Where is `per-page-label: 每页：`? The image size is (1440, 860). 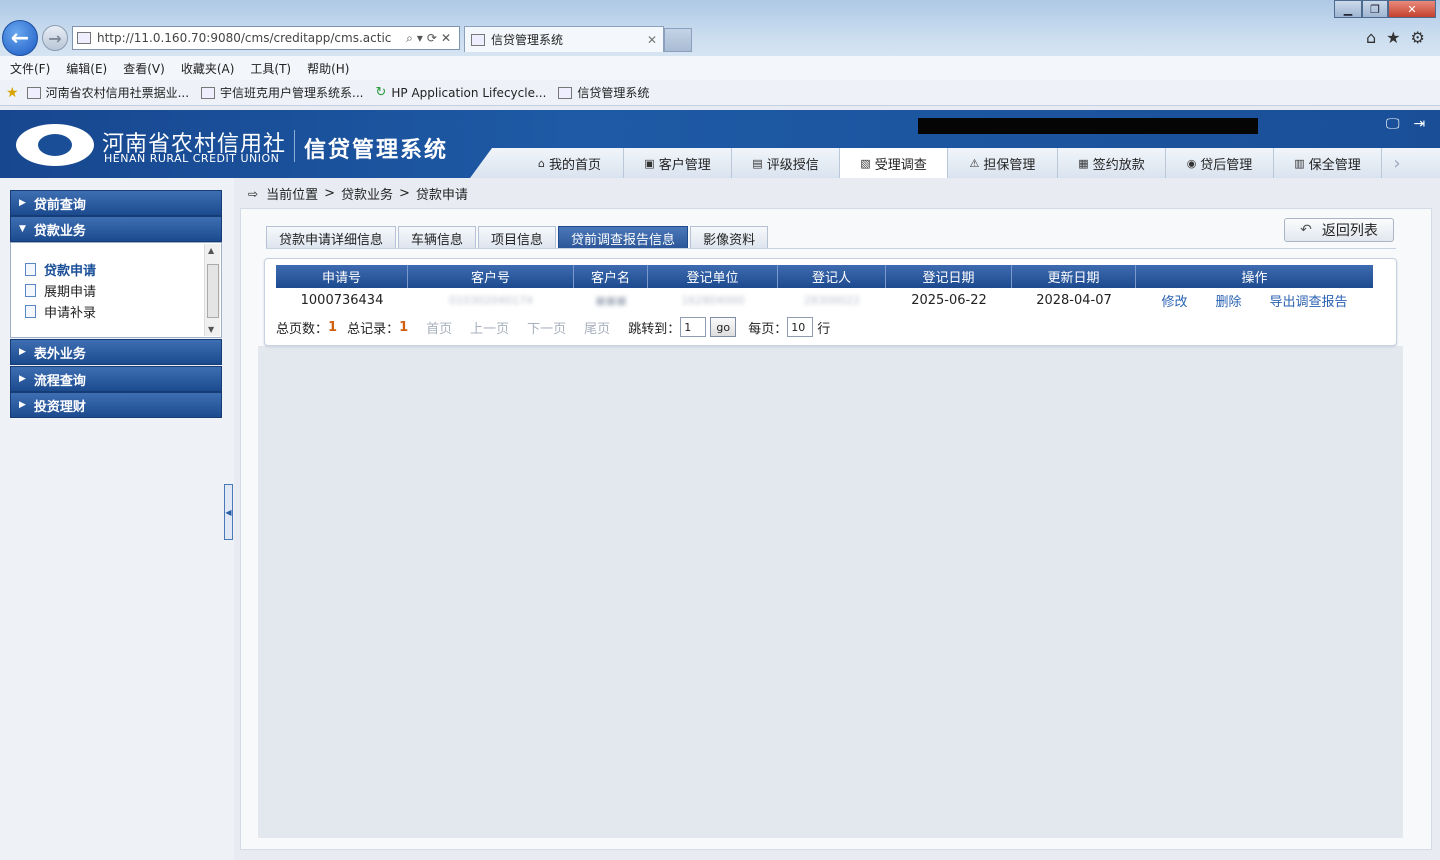
per-page-label: 每页： is located at coordinates (768, 329).